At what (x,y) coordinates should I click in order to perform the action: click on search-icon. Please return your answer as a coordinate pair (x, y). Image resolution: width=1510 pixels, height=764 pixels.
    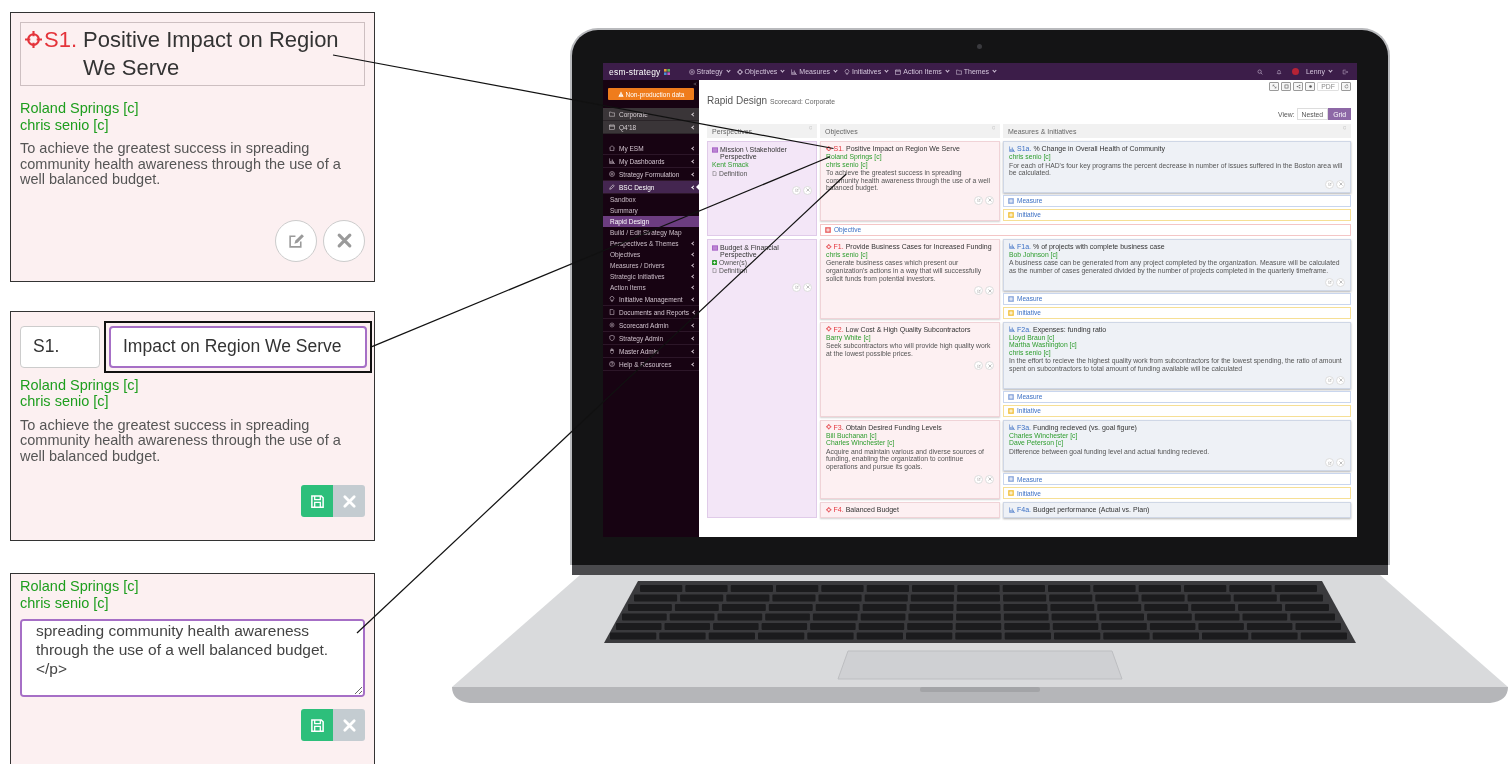
    Looking at the image, I should click on (1259, 71).